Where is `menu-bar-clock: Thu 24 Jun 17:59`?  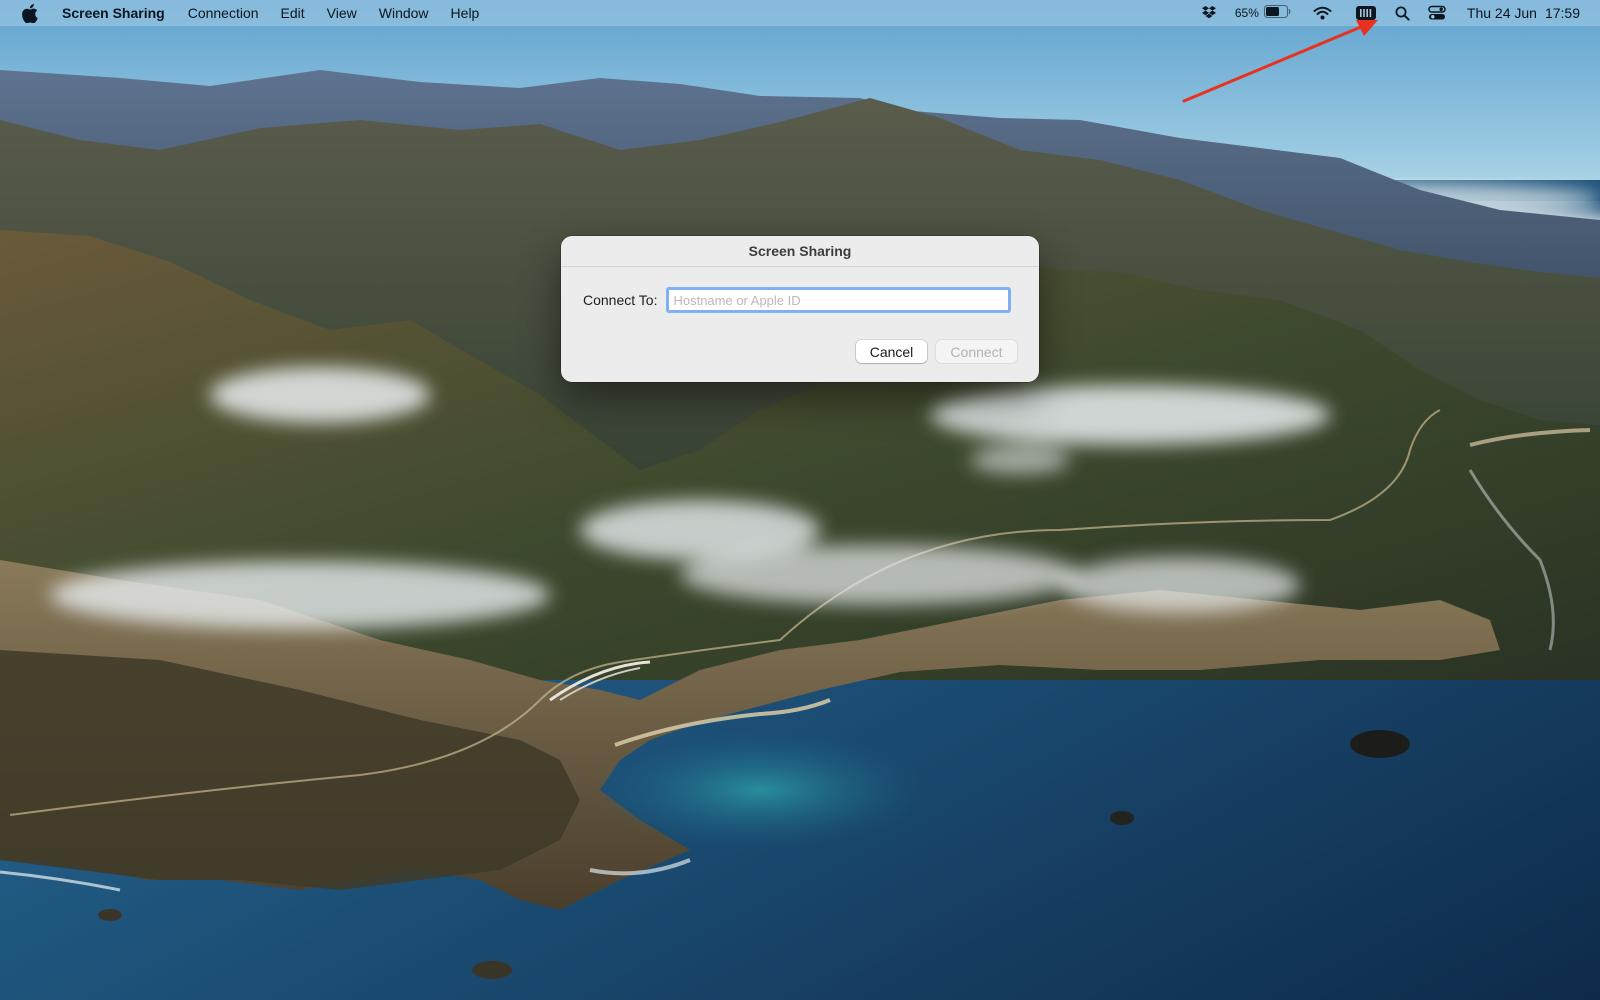
menu-bar-clock: Thu 24 Jun 17:59 is located at coordinates (1517, 13).